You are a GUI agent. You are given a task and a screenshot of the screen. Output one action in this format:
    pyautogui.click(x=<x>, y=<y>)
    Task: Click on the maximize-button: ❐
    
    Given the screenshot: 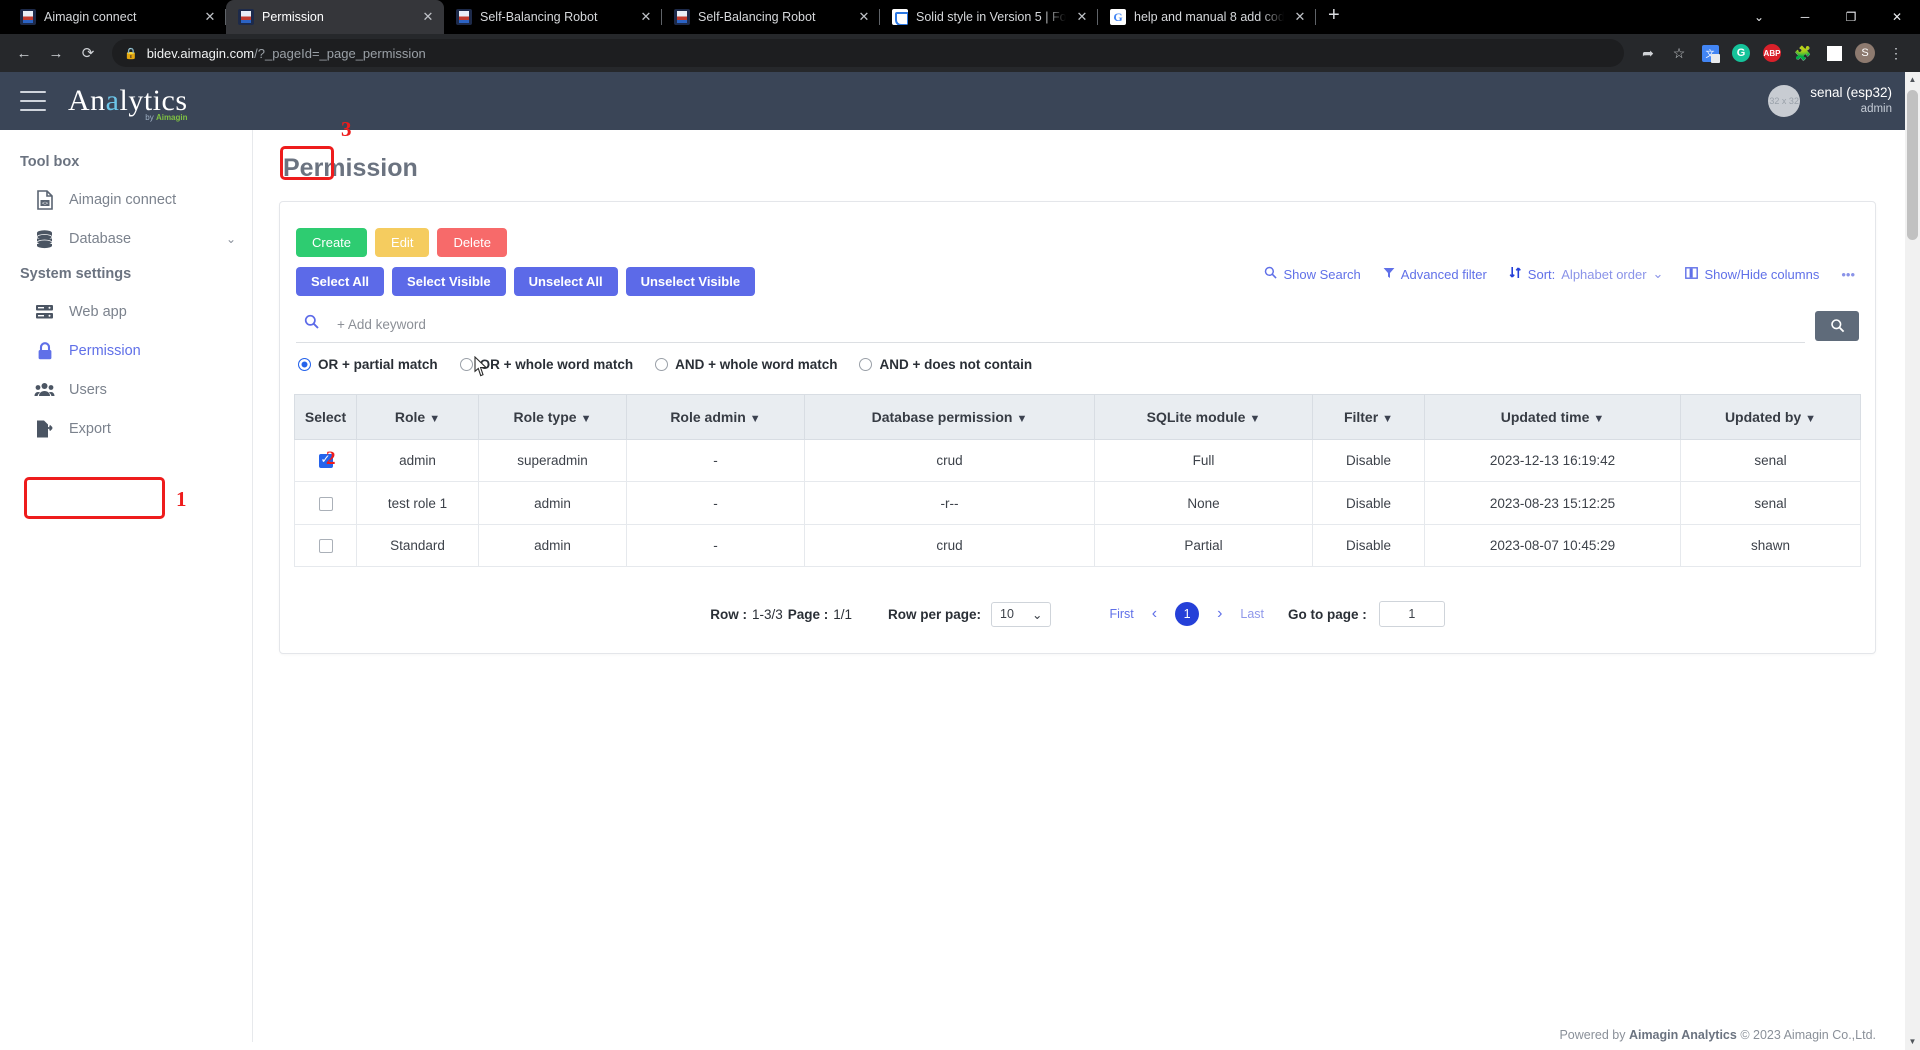 What is the action you would take?
    pyautogui.click(x=1851, y=17)
    